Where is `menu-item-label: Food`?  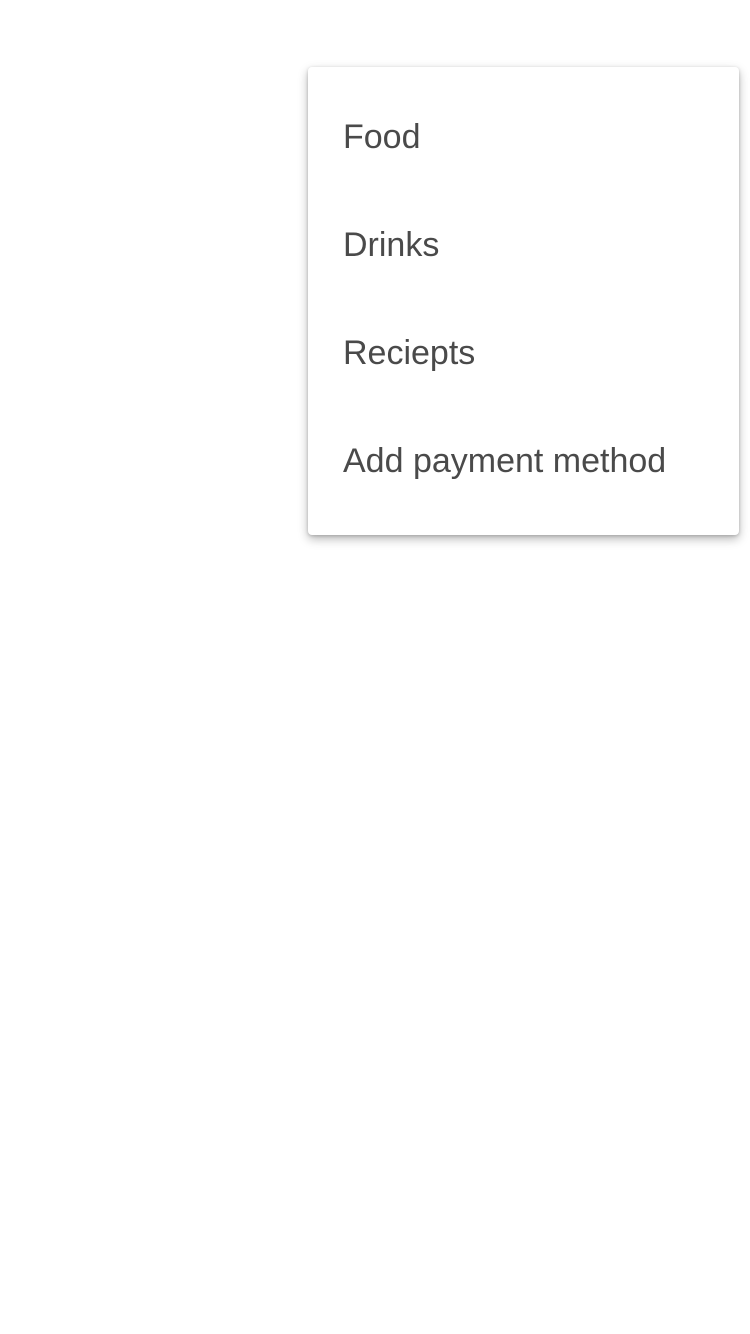
menu-item-label: Food is located at coordinates (382, 136).